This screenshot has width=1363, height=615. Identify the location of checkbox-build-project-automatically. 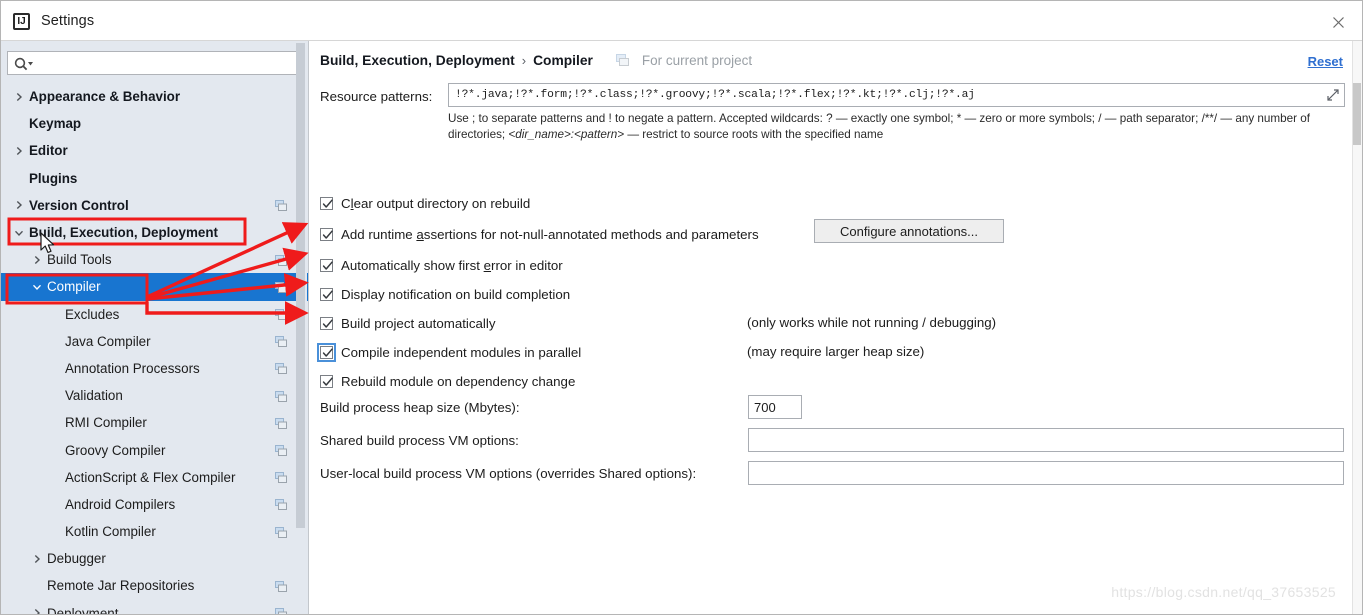
(326, 323).